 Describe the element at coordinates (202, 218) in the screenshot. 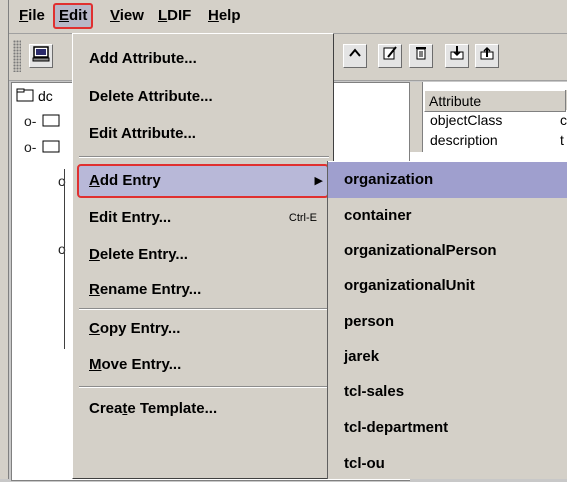

I see `edit-entry-item: Edit Entry... Ctrl-E` at that location.